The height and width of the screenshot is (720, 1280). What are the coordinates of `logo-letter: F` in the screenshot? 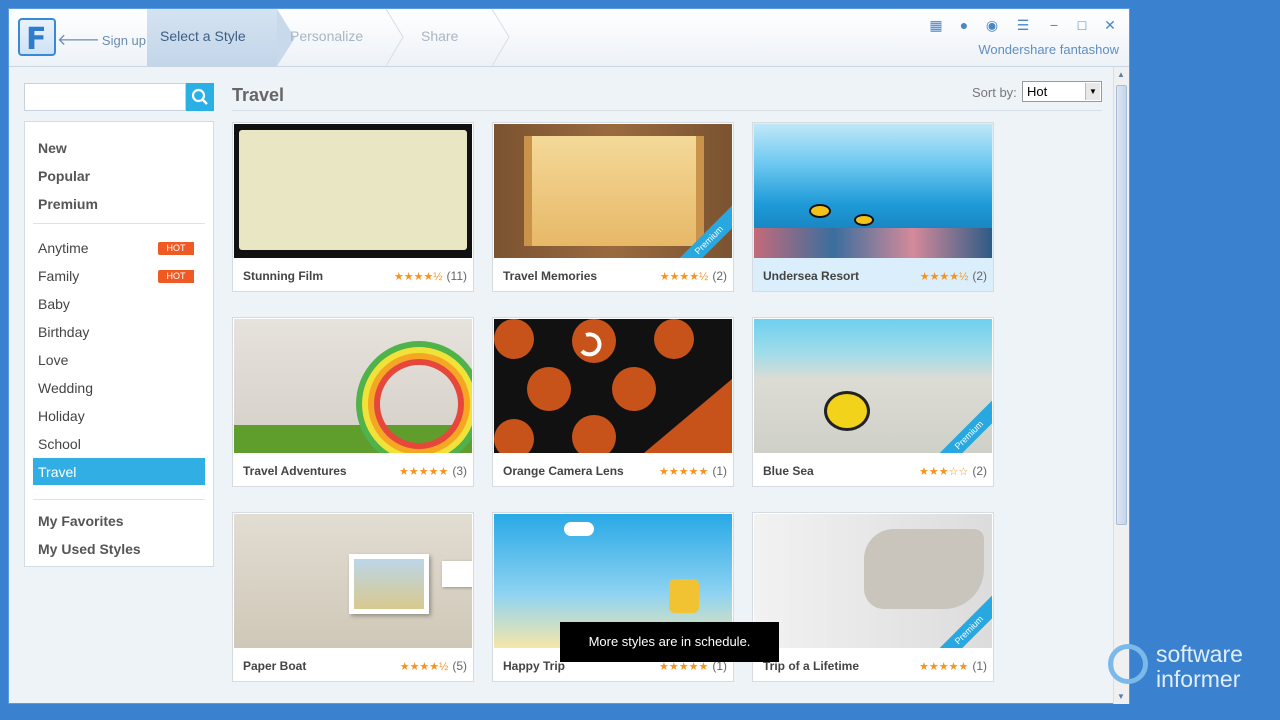 It's located at (36, 39).